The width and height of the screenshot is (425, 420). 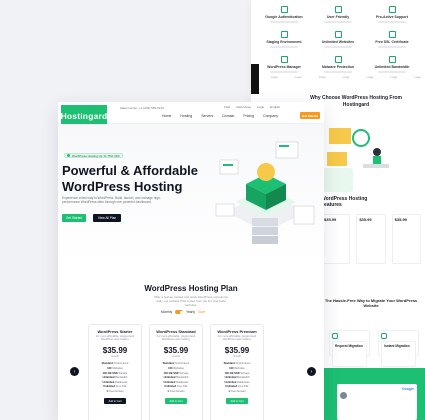 What do you see at coordinates (186, 116) in the screenshot?
I see `nav-hosting: Hosting` at bounding box center [186, 116].